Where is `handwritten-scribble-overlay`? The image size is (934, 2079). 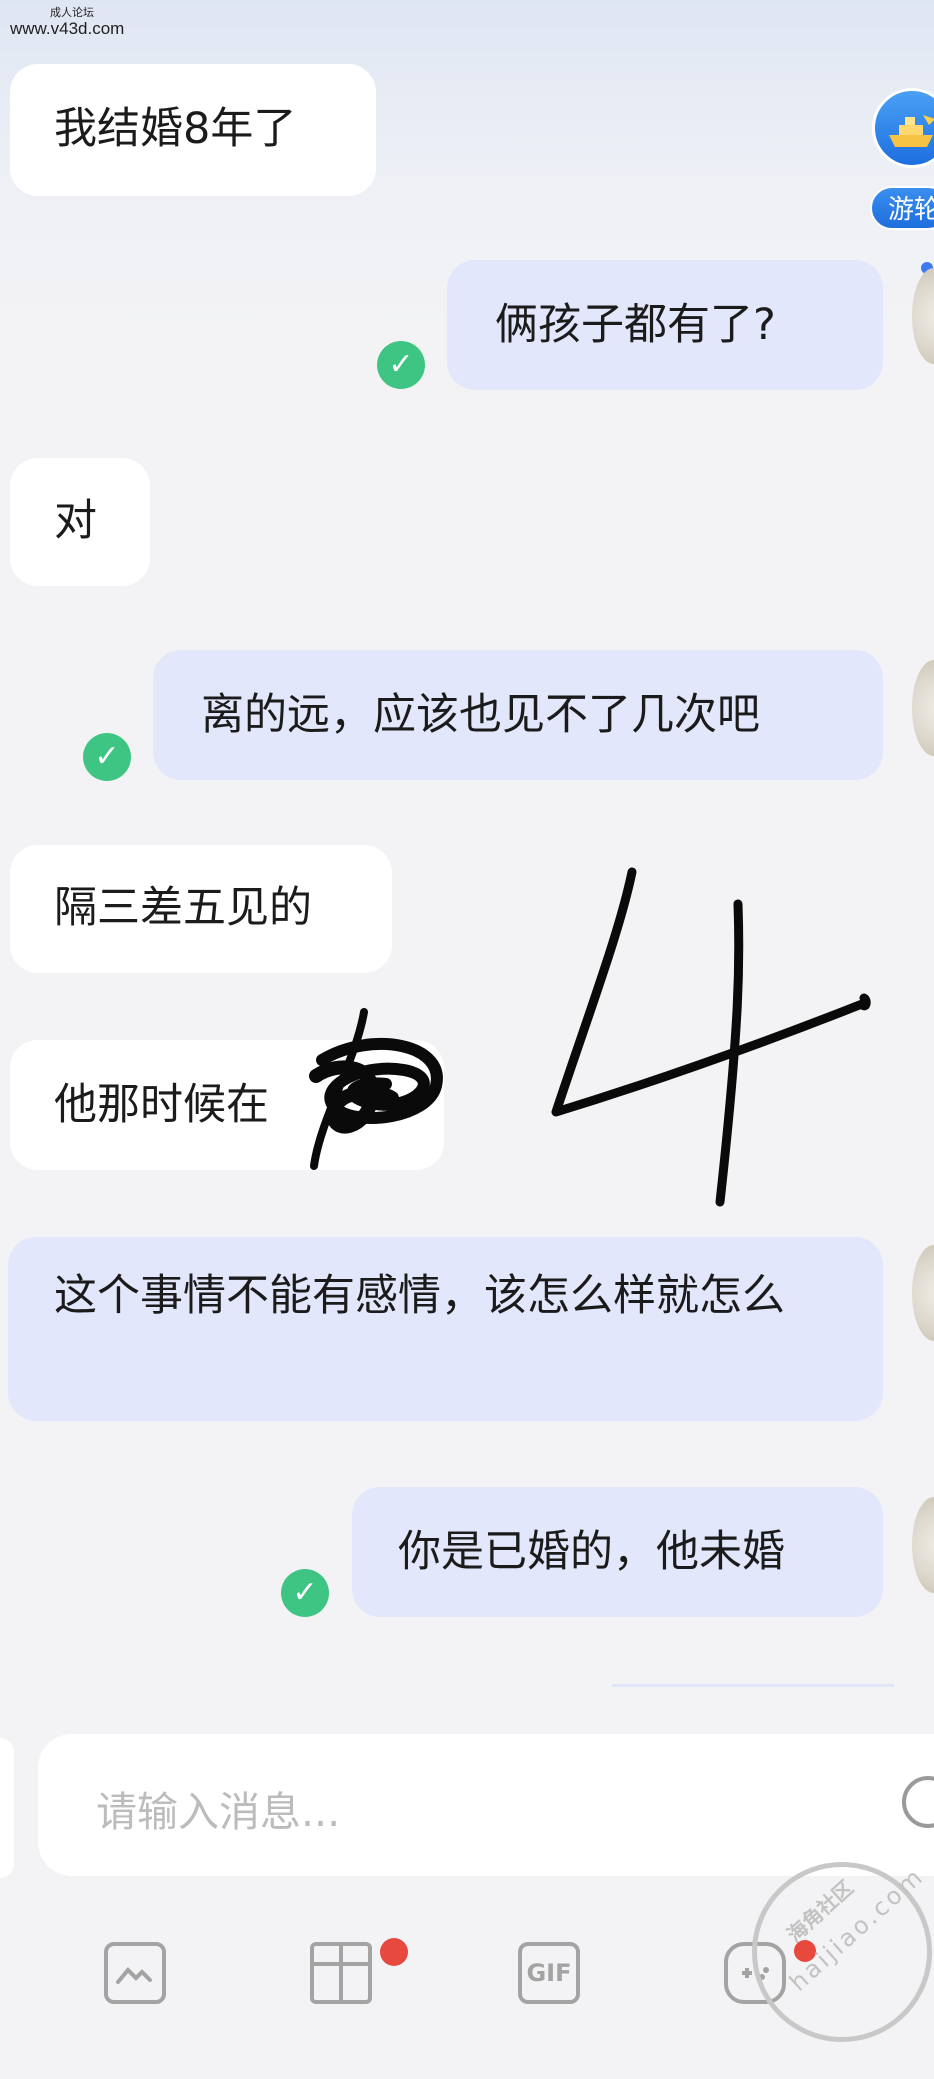
handwritten-scribble-overlay is located at coordinates (590, 1037).